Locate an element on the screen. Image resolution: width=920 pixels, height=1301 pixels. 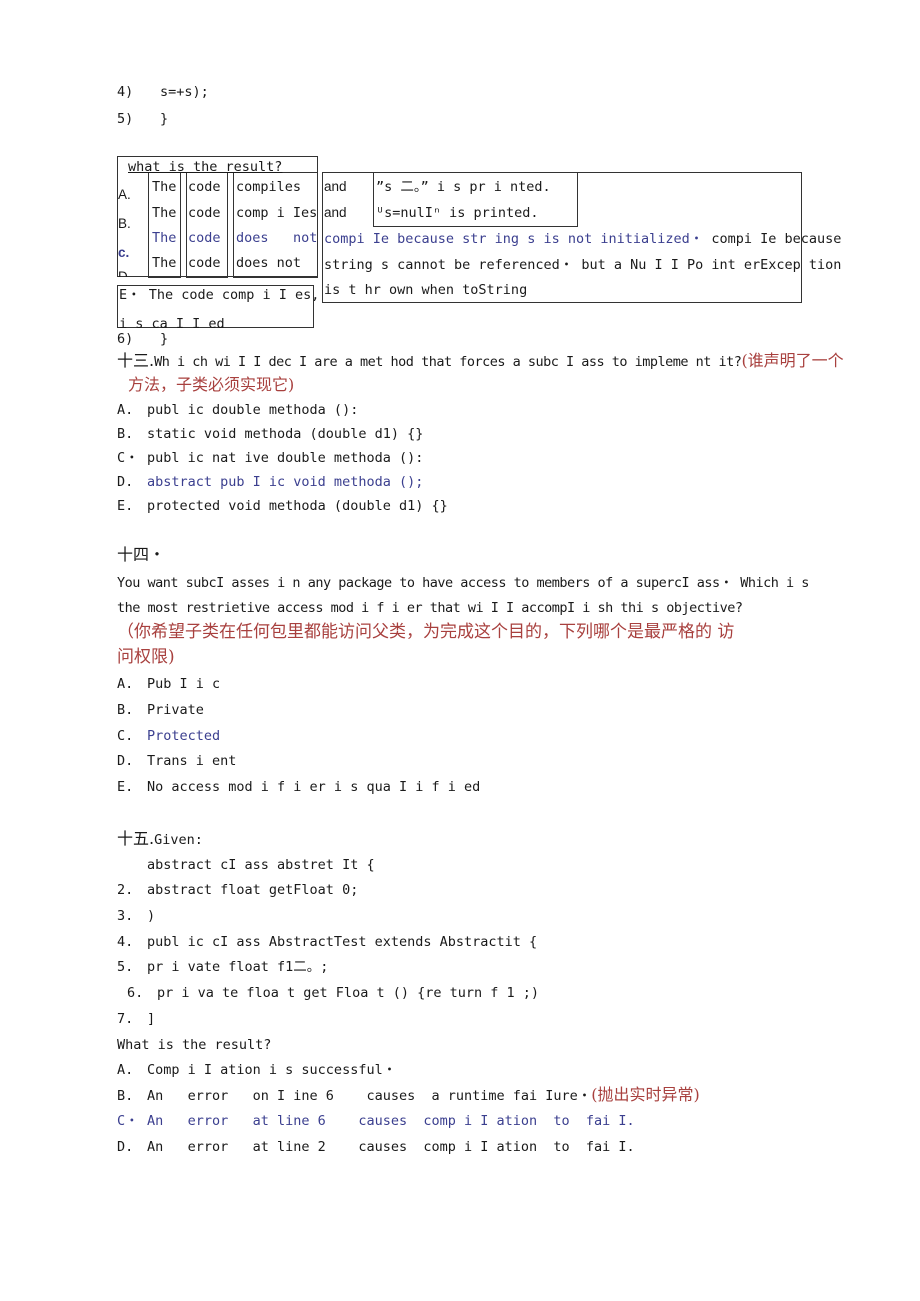
option-text: Private is located at coordinates (175, 710).